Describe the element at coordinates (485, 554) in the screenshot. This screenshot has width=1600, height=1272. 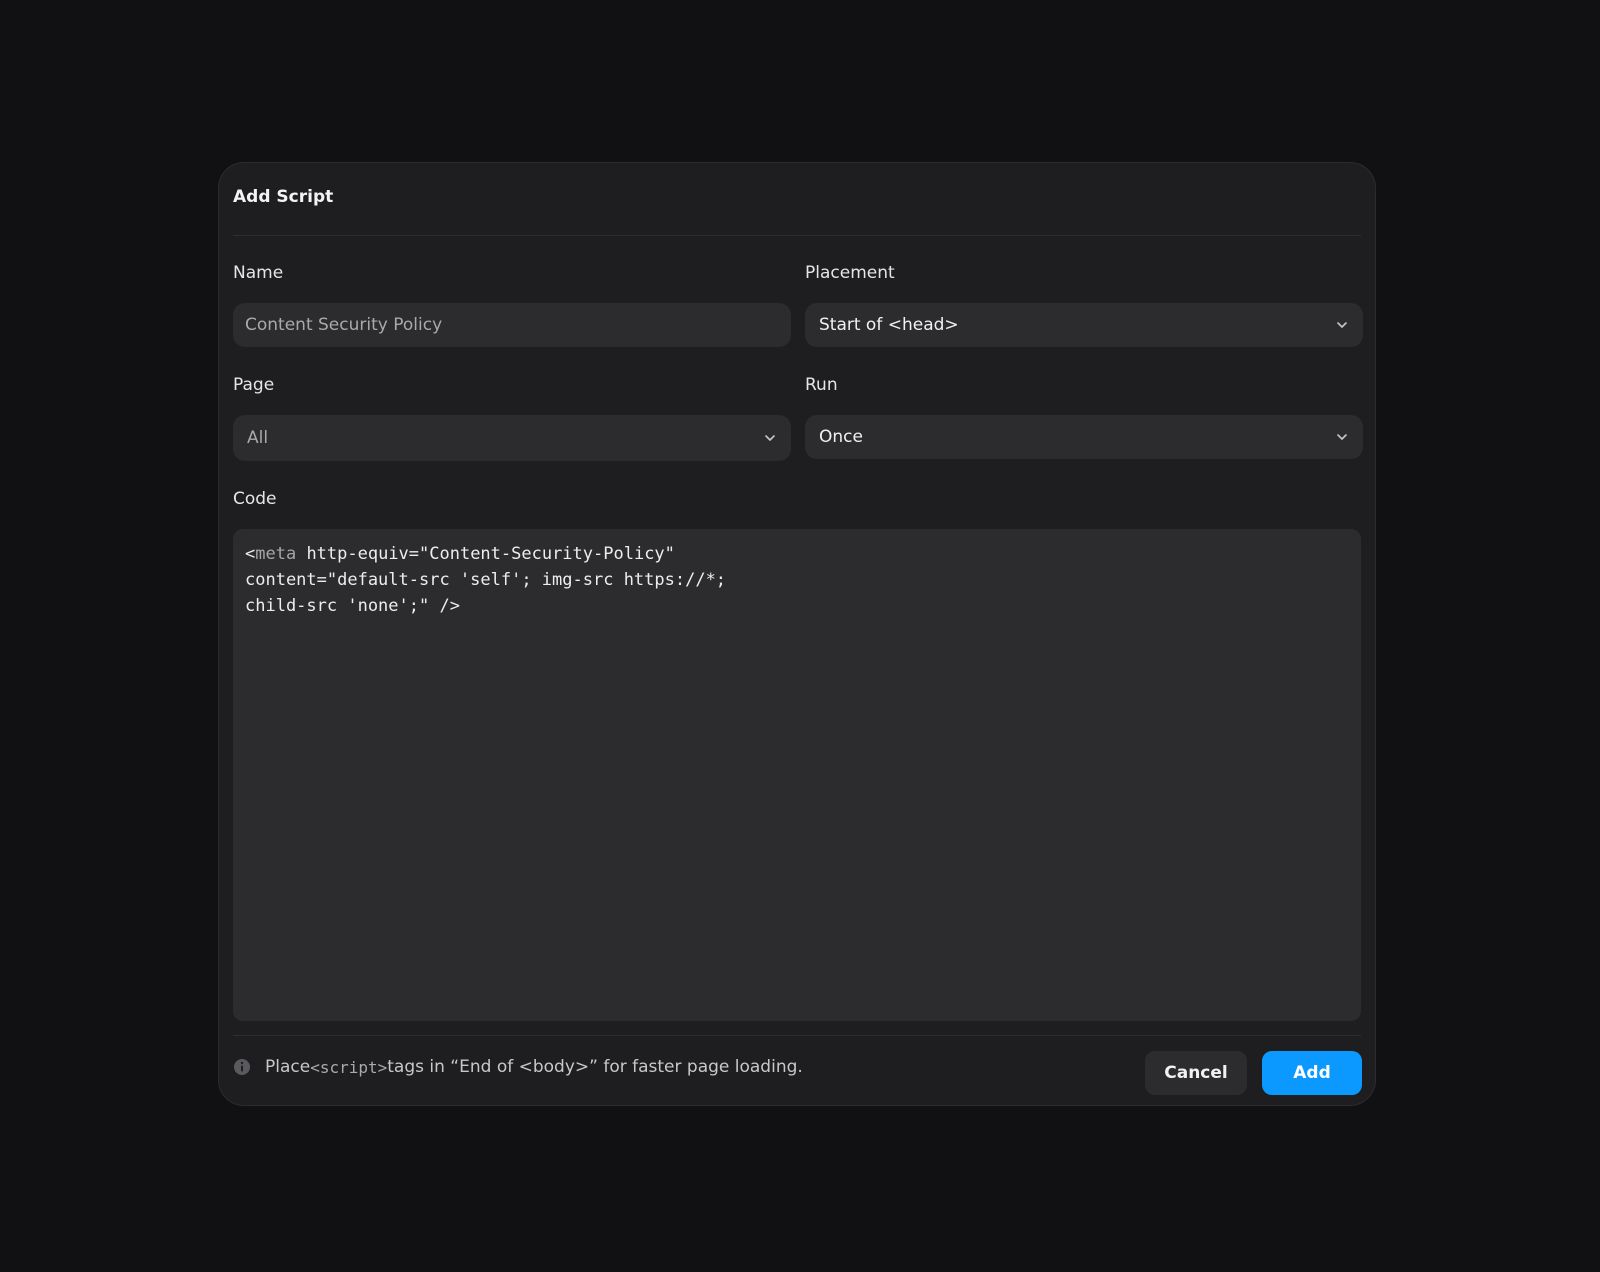
I see `code-token: http-equiv="Content-Security-Policy"` at that location.